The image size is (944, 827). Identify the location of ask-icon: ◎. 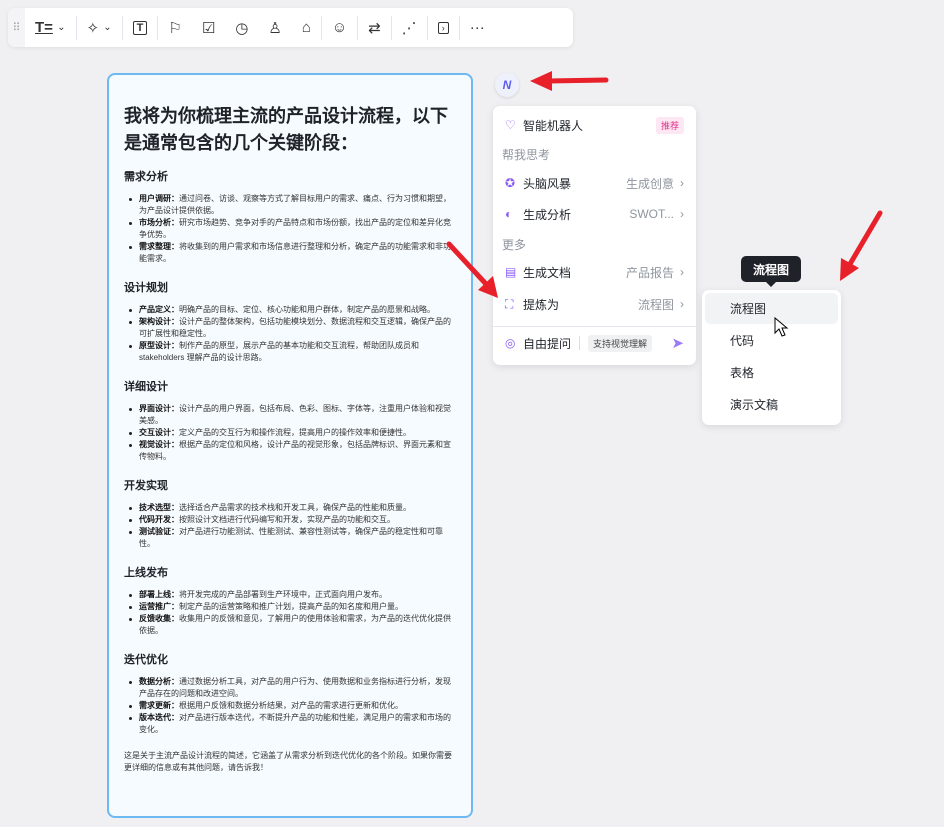
(510, 343).